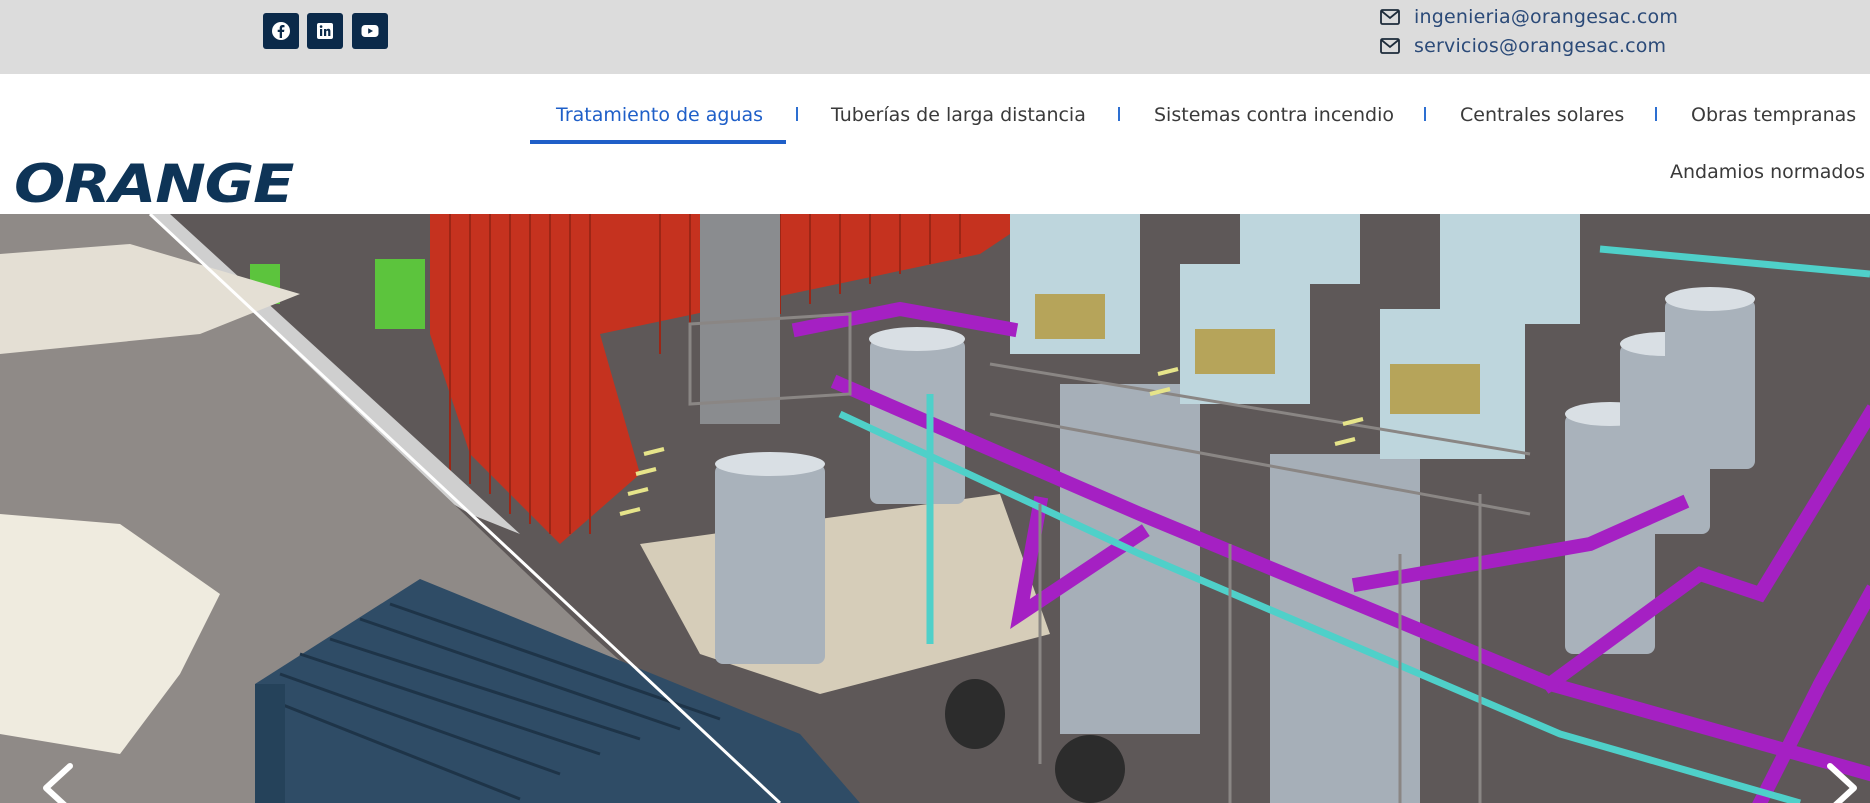  What do you see at coordinates (1773, 115) in the screenshot?
I see `nav-item-obras-tempranas: Obras tempranas` at bounding box center [1773, 115].